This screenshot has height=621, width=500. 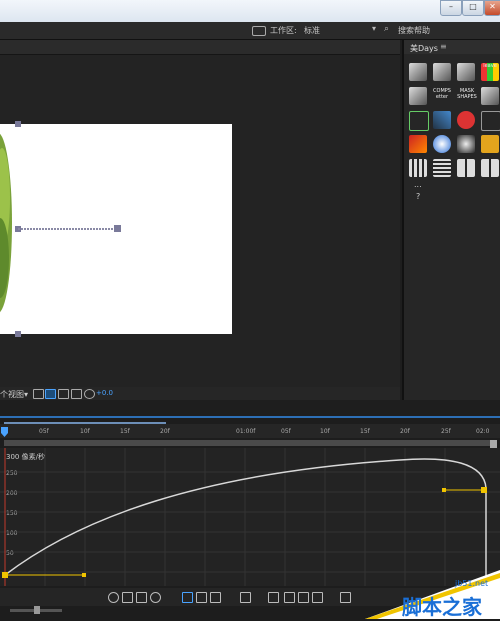 What do you see at coordinates (443, 46) in the screenshot?
I see `panel-menu-icon: ≡` at bounding box center [443, 46].